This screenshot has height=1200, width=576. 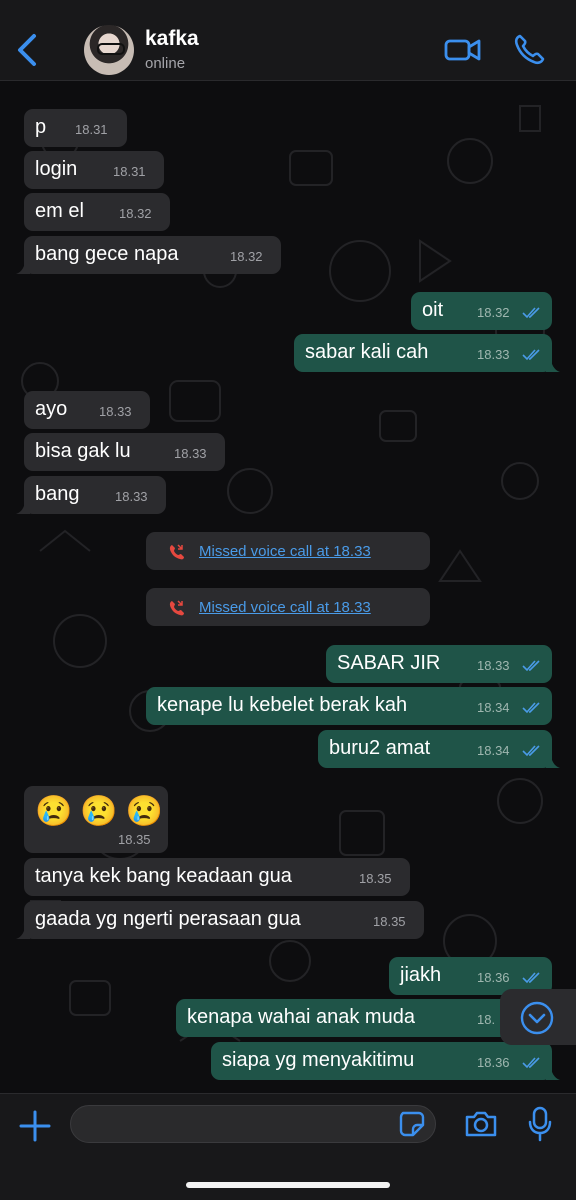 I want to click on chat-header: kafka online, so click(x=288, y=40).